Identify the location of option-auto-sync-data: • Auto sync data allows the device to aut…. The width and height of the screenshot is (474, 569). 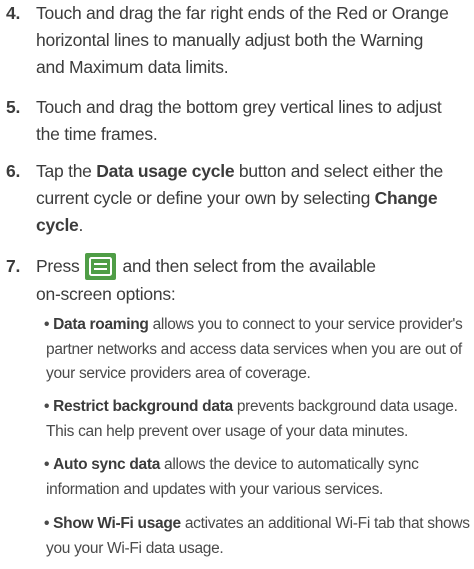
(257, 477).